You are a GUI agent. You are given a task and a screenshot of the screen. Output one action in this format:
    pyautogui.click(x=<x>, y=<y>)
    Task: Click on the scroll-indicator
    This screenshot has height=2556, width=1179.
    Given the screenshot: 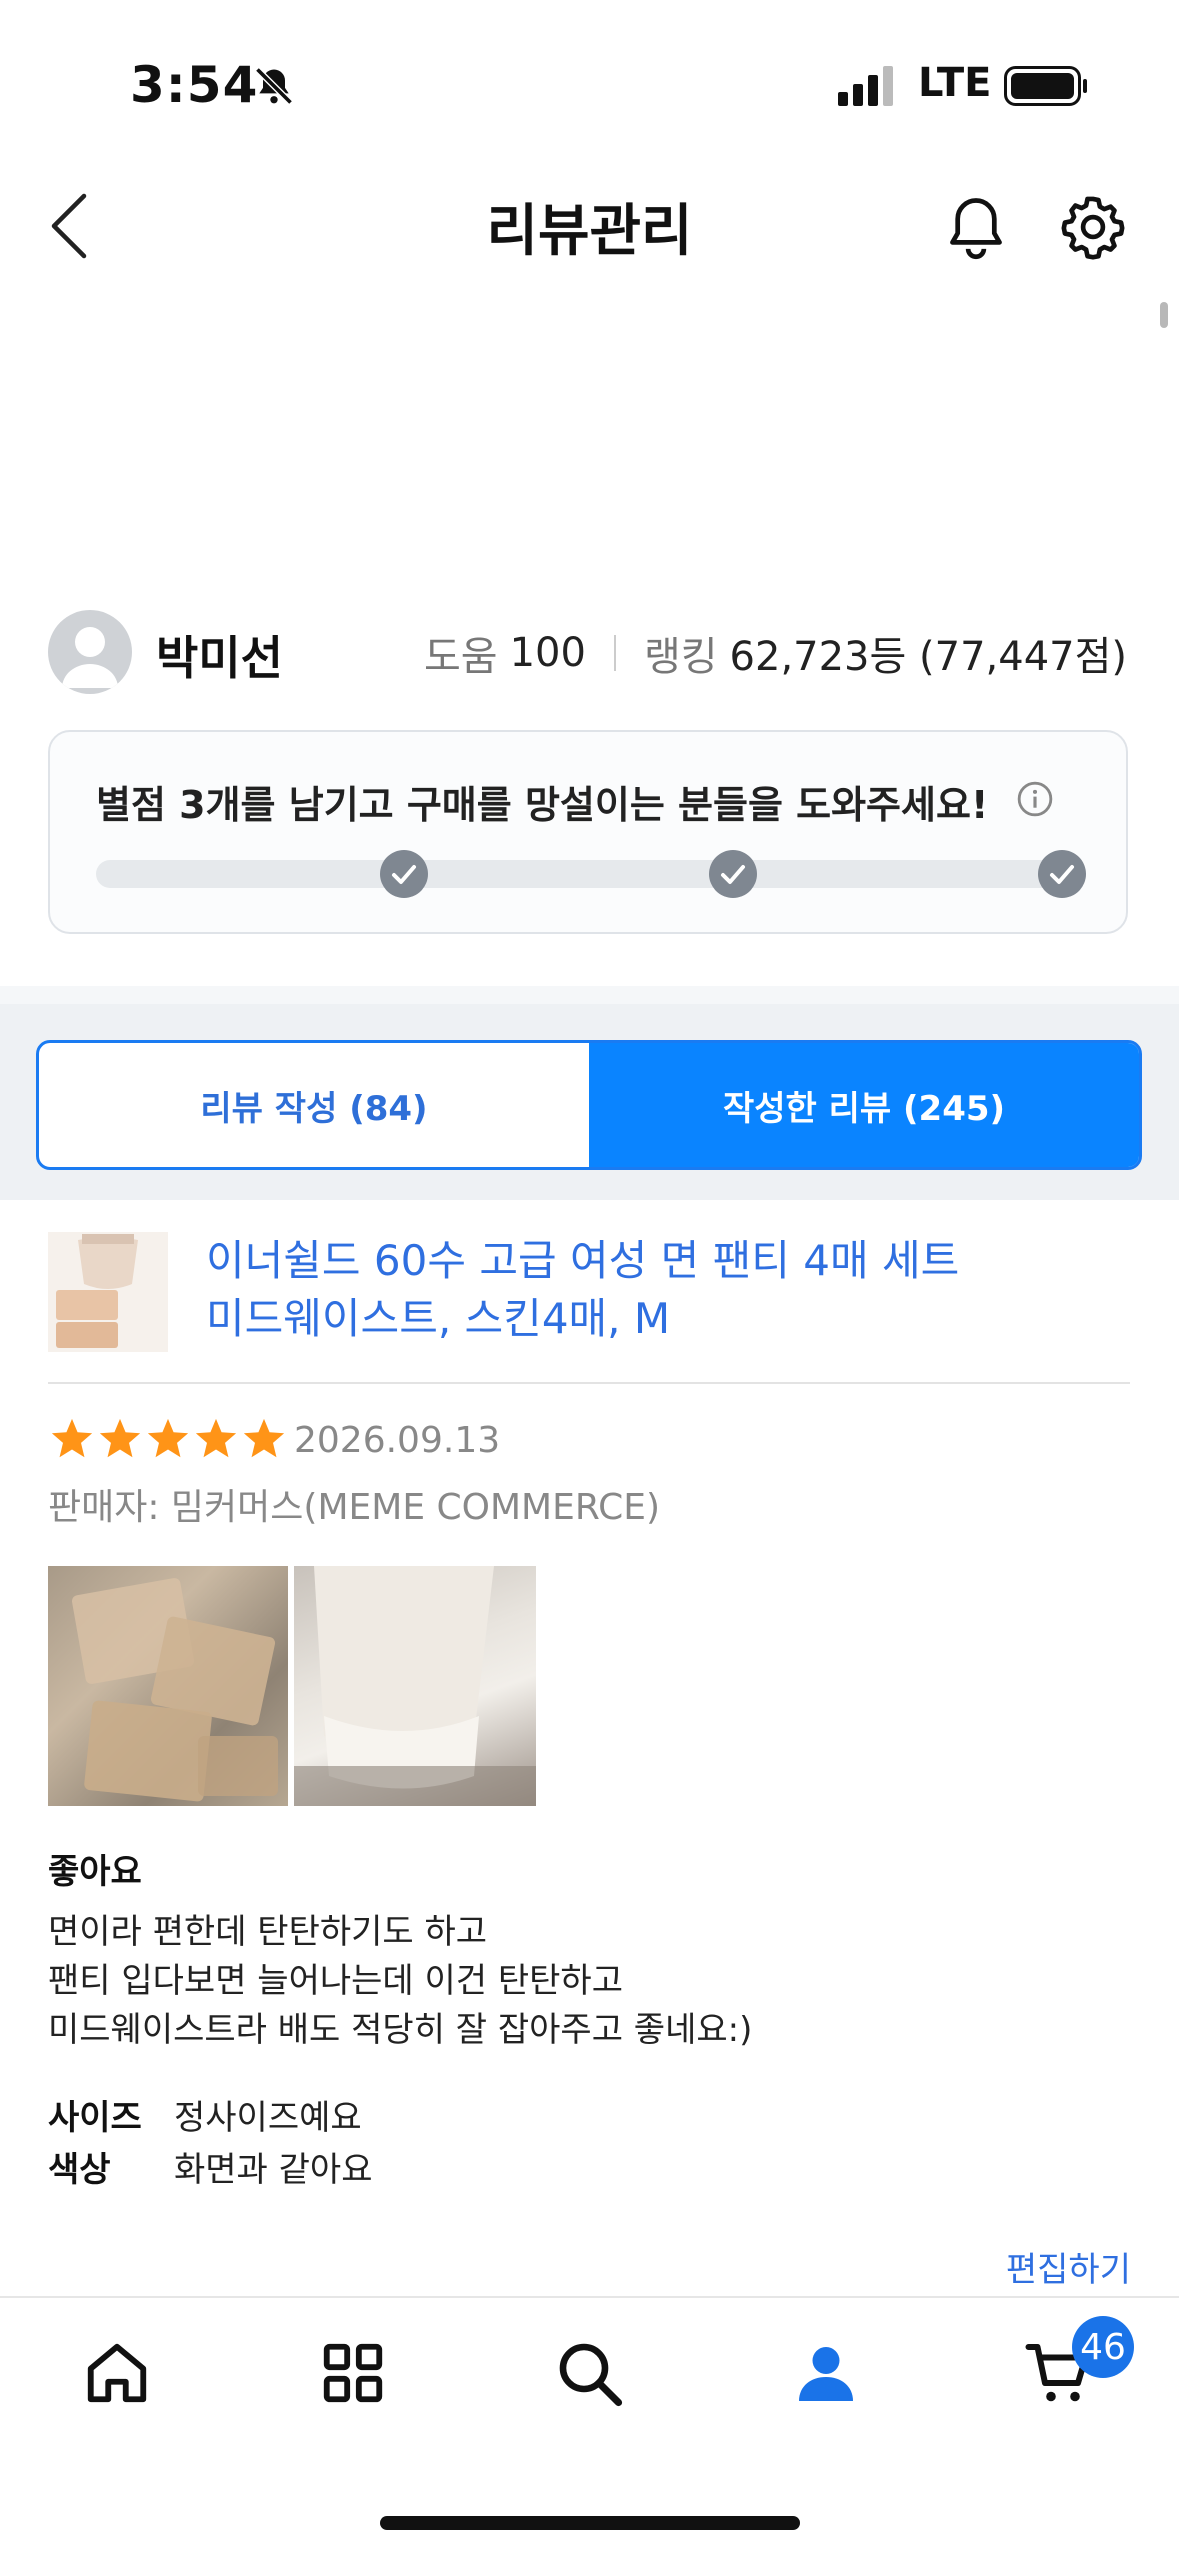 What is the action you would take?
    pyautogui.click(x=1164, y=315)
    